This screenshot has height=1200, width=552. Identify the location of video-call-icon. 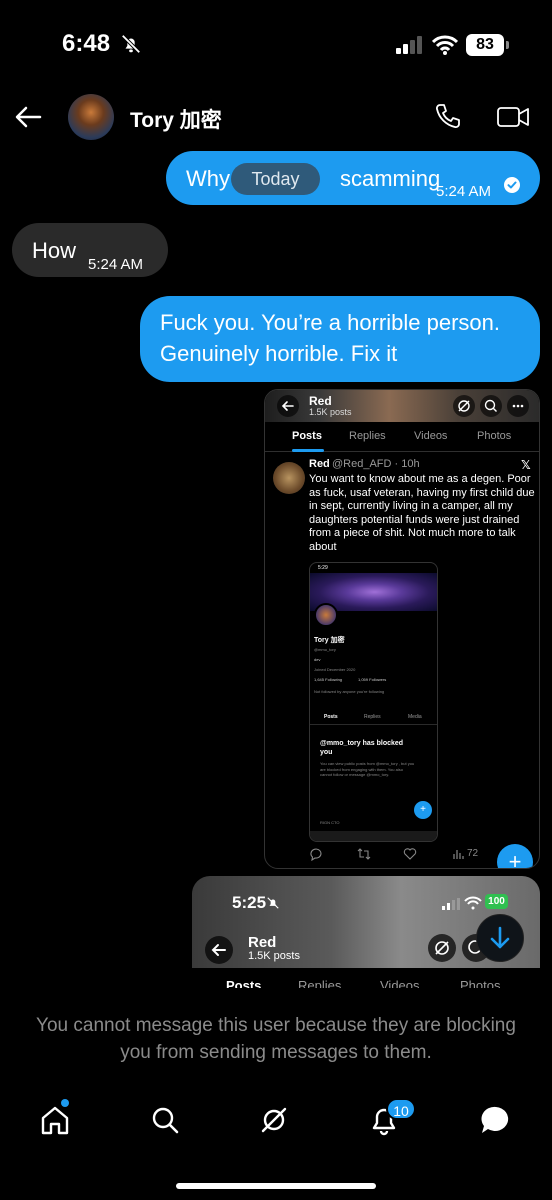
(513, 117).